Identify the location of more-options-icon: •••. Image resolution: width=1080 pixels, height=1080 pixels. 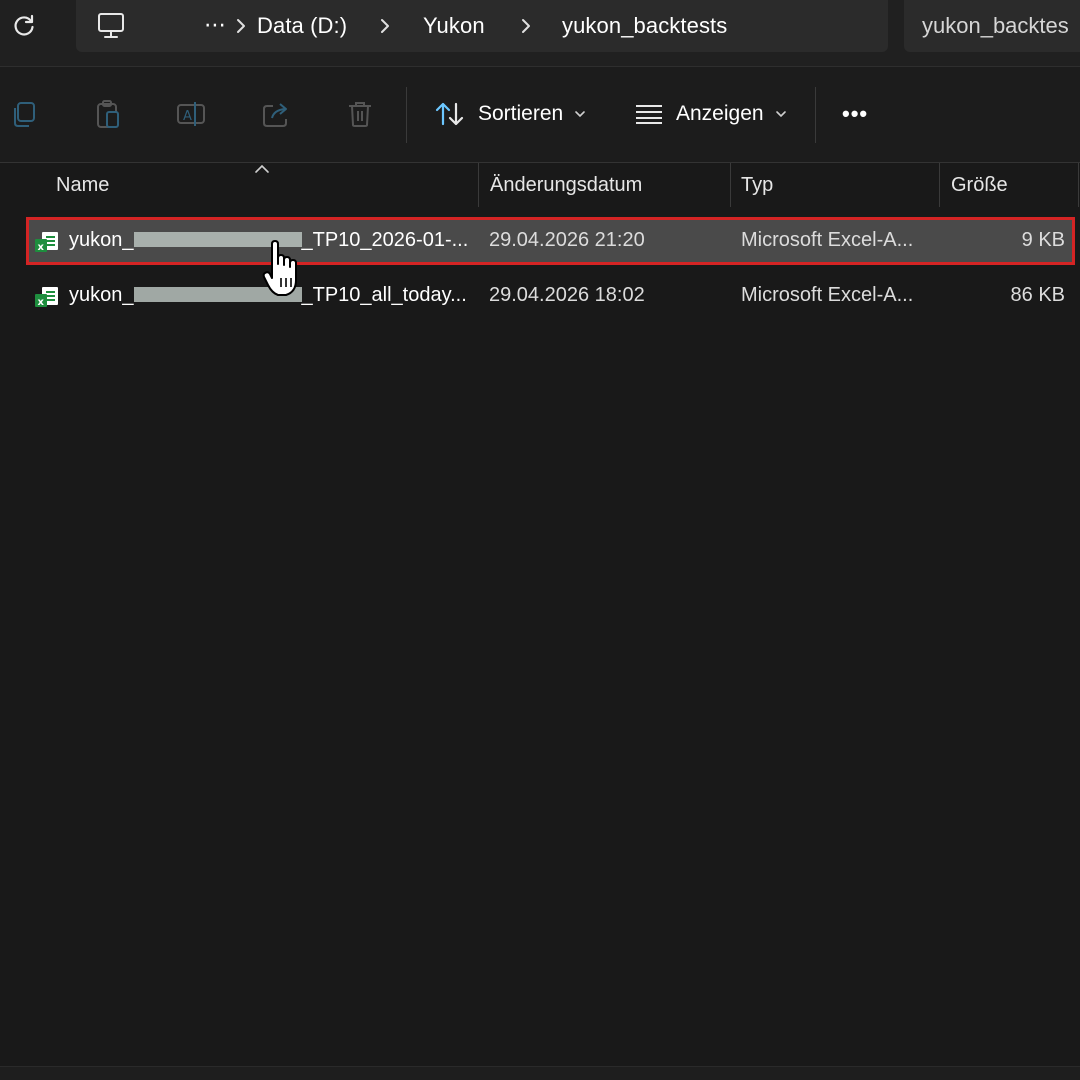
(855, 113).